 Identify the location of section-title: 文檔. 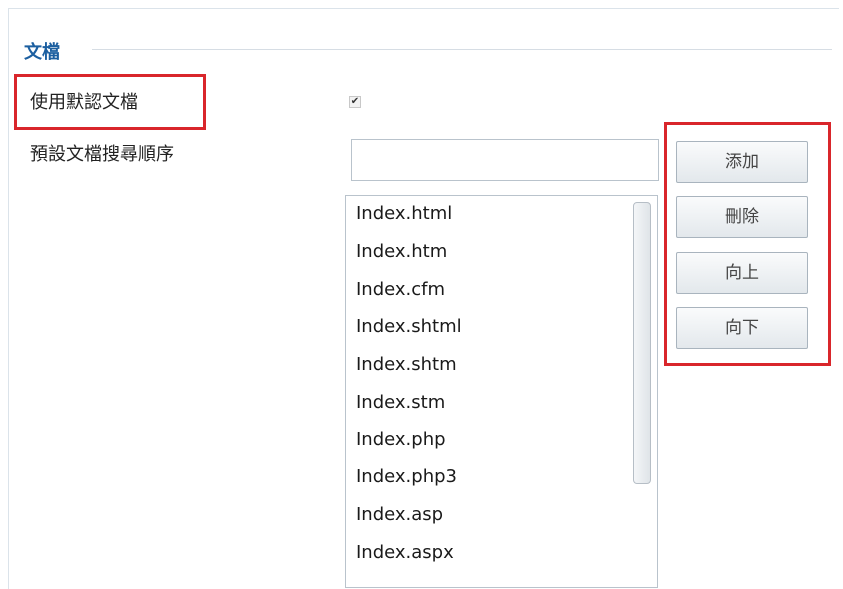
(42, 52).